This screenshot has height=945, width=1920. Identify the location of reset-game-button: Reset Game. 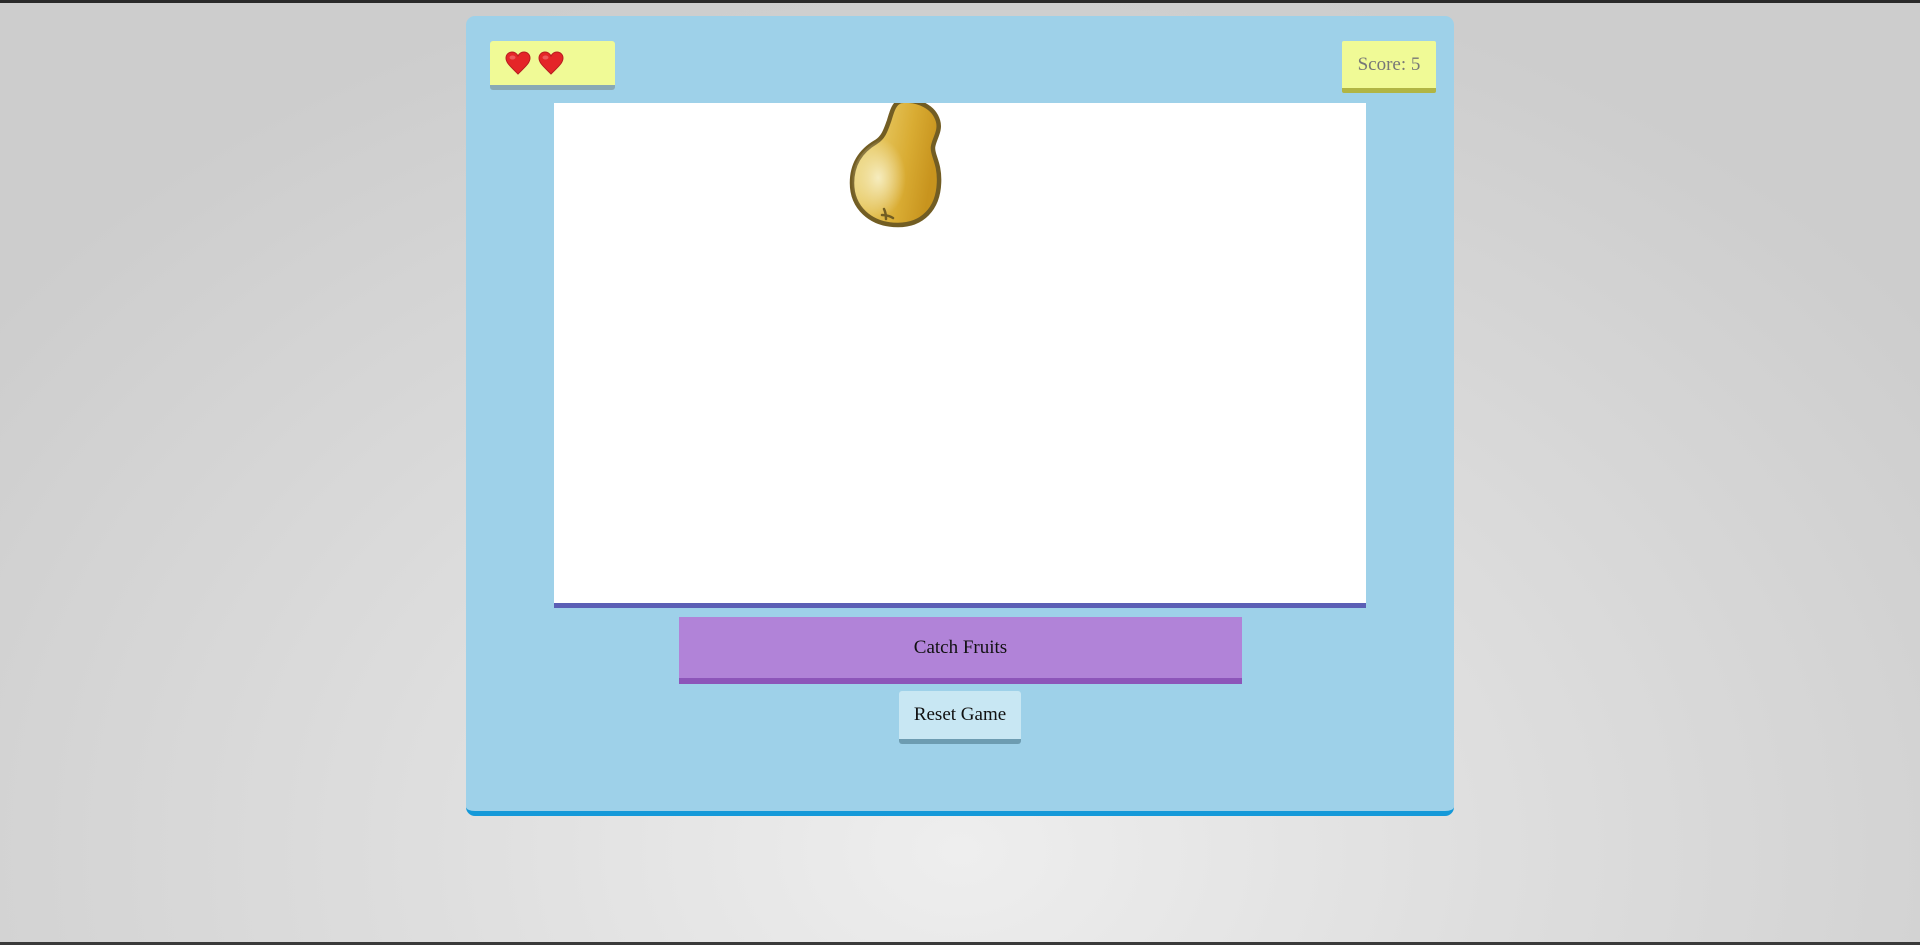
(960, 717).